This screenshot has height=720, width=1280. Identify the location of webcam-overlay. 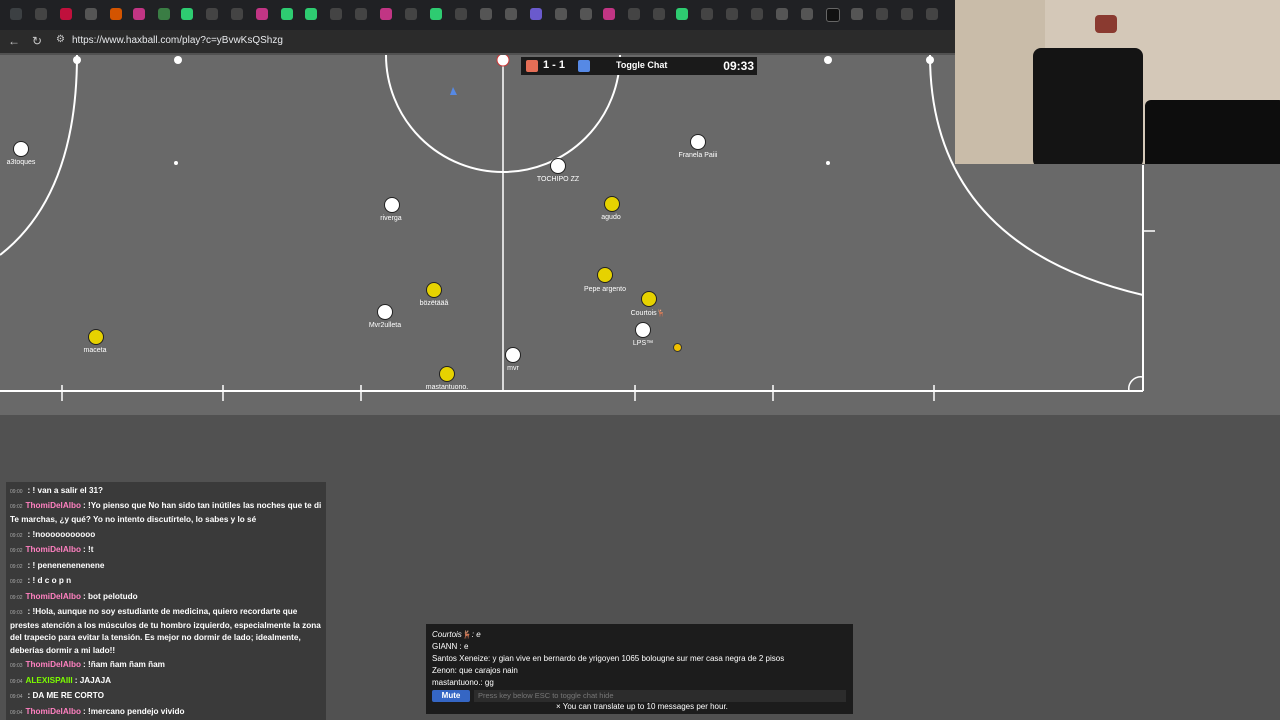
(1117, 82).